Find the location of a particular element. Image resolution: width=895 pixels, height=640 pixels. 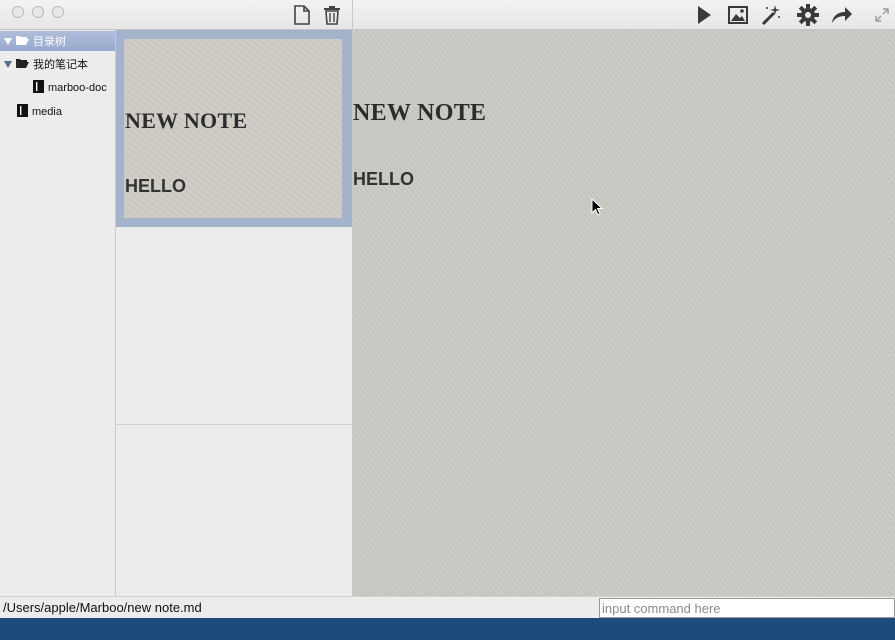

mouse-pointer-icon is located at coordinates (597, 208).